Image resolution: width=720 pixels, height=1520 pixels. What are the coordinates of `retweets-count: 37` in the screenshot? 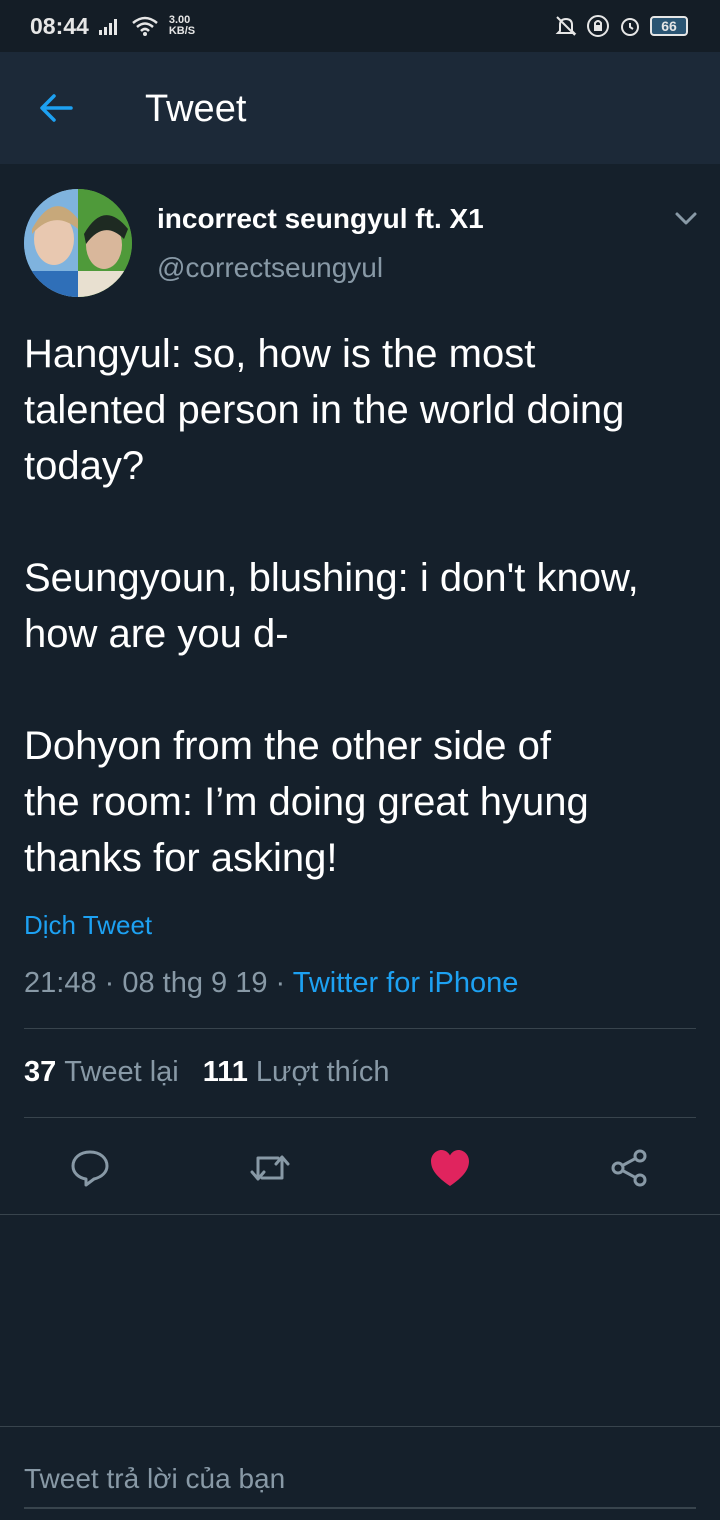 It's located at (40, 1072).